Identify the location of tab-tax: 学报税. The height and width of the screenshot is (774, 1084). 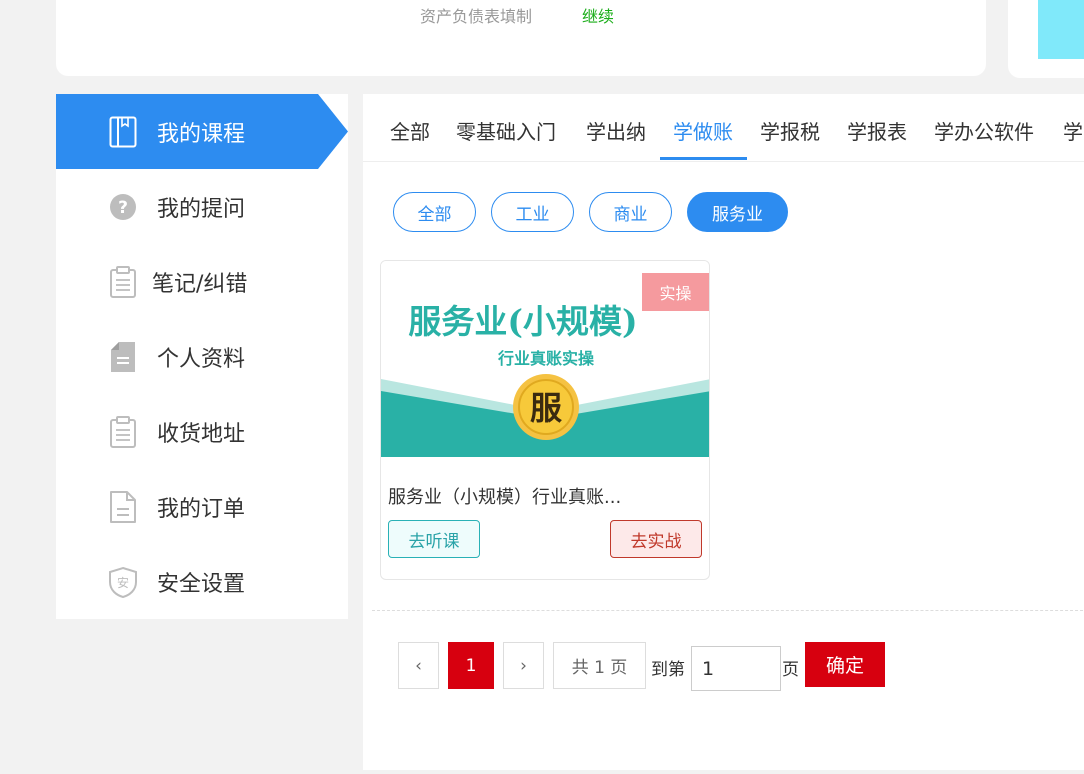
(790, 130).